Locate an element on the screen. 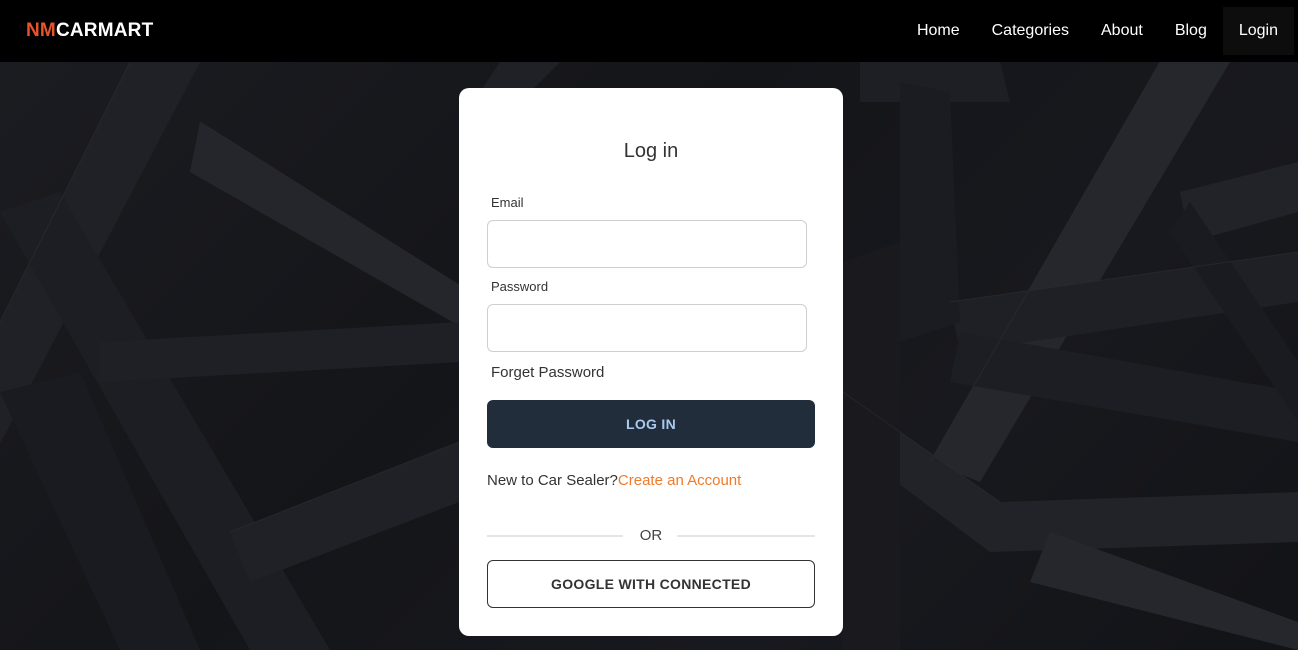 The height and width of the screenshot is (650, 1298). nav-item-home: Home is located at coordinates (938, 31).